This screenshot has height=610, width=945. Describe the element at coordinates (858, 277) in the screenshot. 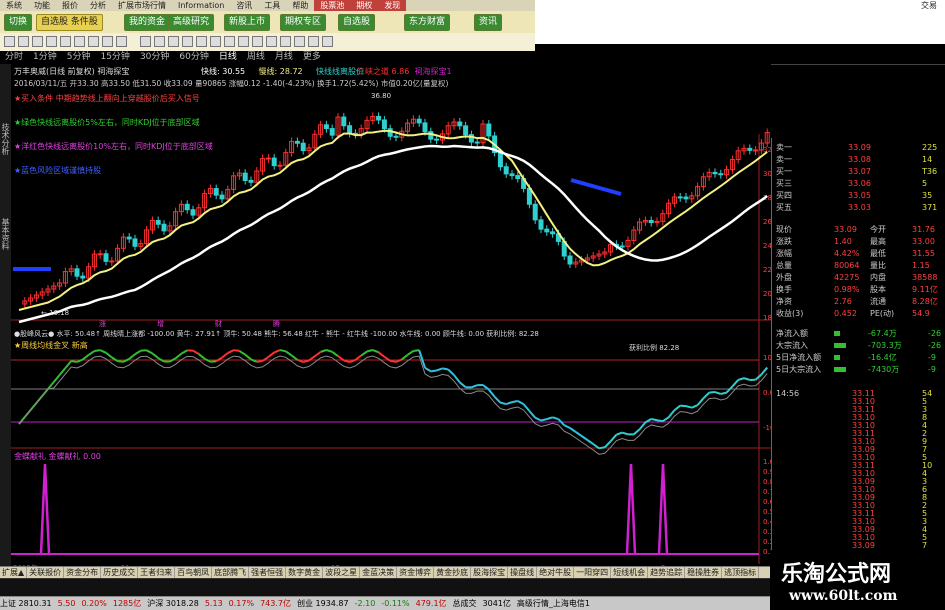

I see `stat-row: 外盘42275内盘38588` at that location.